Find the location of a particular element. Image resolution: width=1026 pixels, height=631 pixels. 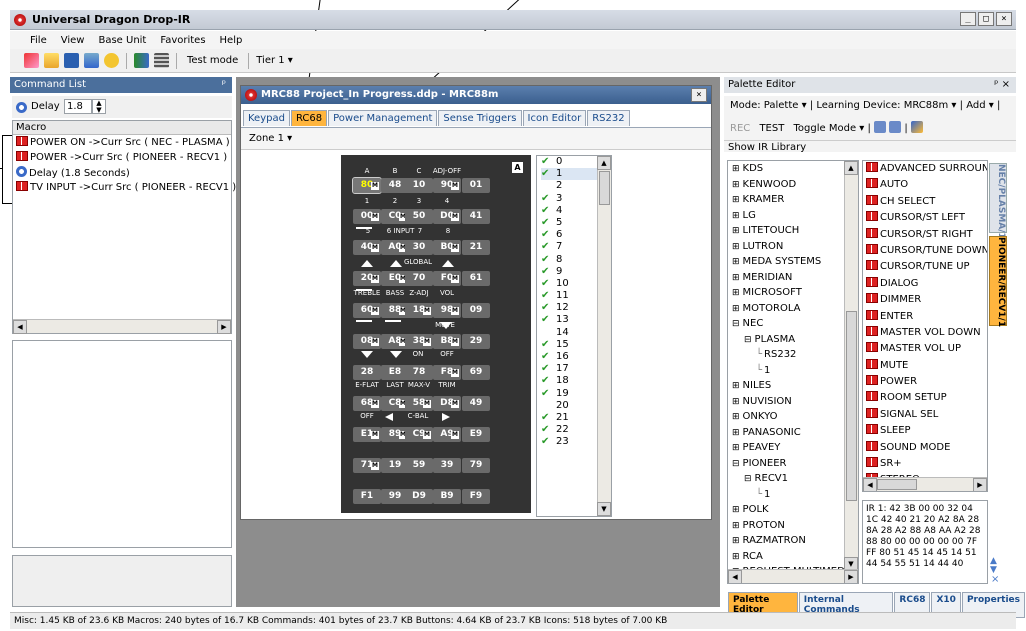

show-library-label: Show IR Library is located at coordinates (870, 146).